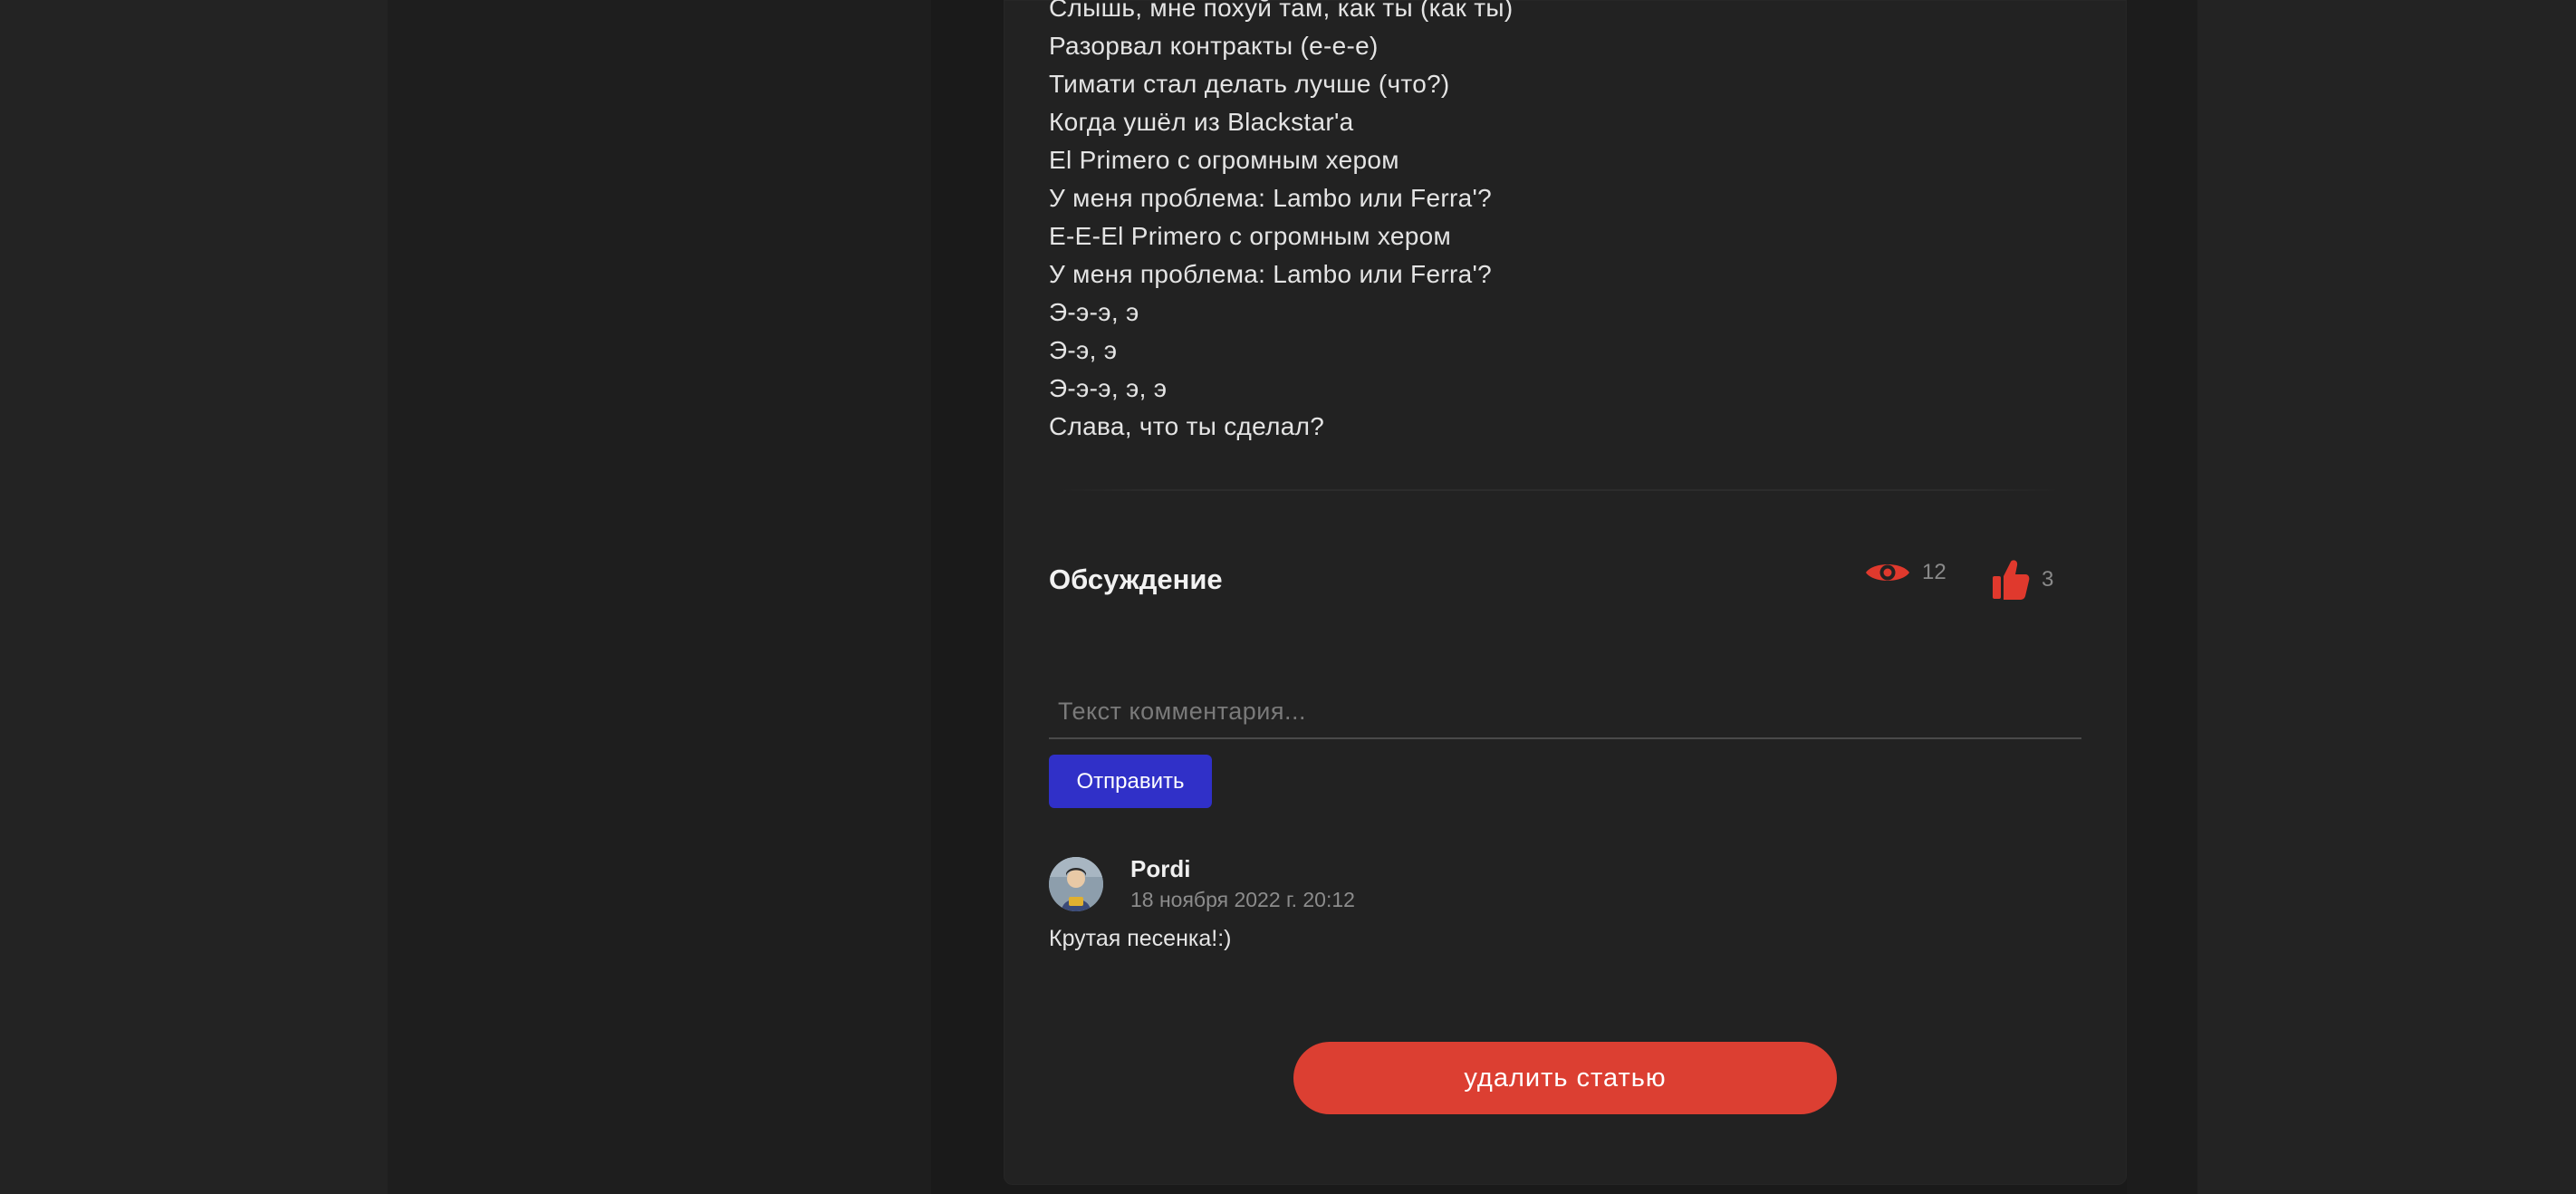 Image resolution: width=2576 pixels, height=1194 pixels. I want to click on lyrics-line: Слава, что ты сделал?, so click(1187, 426).